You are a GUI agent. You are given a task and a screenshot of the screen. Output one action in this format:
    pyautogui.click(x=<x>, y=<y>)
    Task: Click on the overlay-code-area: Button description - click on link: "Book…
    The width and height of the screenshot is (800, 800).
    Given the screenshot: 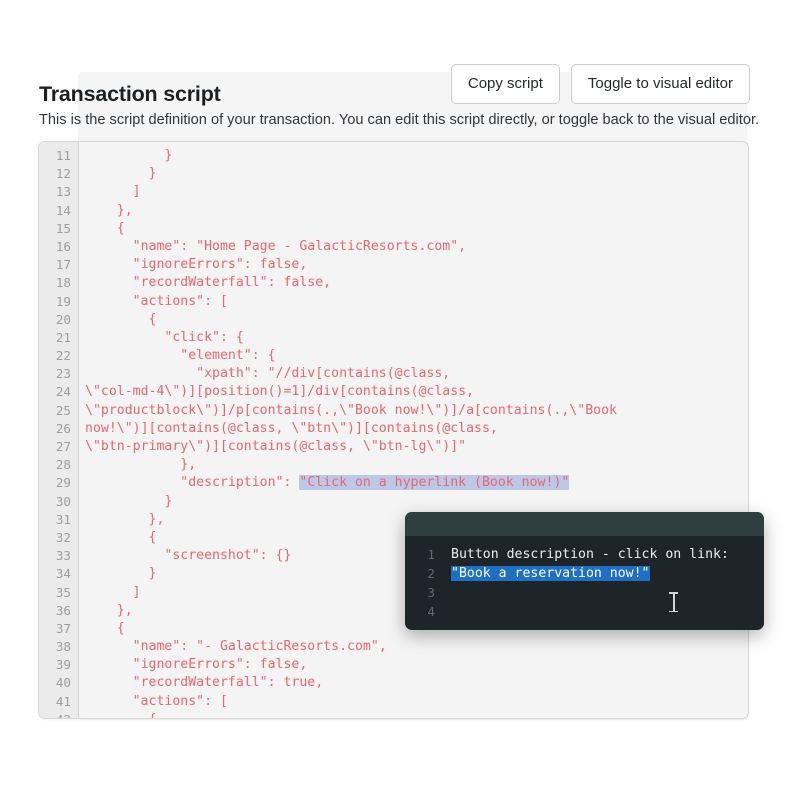 What is the action you would take?
    pyautogui.click(x=603, y=583)
    